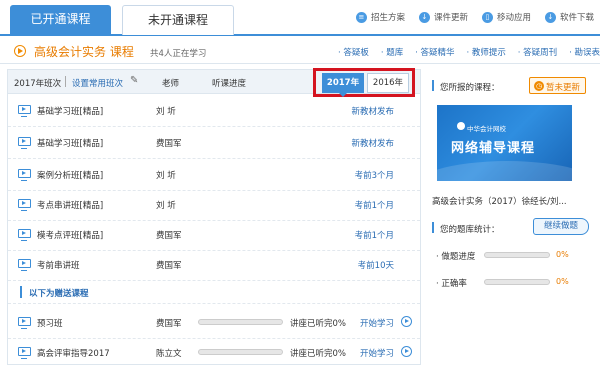 Image resolution: width=600 pixels, height=369 pixels. What do you see at coordinates (73, 353) in the screenshot?
I see `class-name: 高会评审指导2017` at bounding box center [73, 353].